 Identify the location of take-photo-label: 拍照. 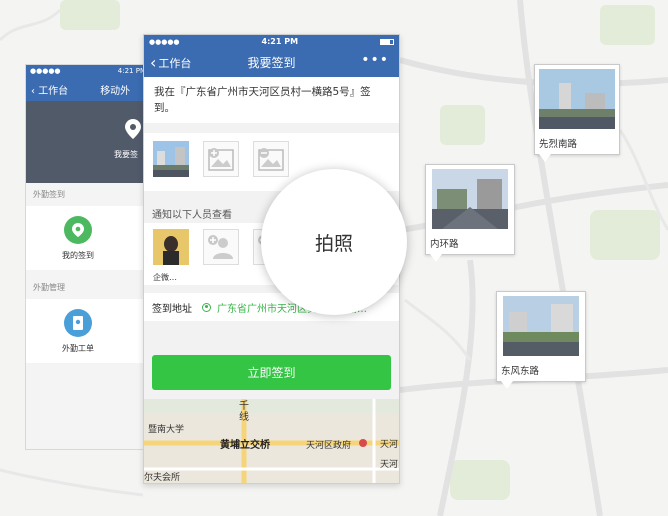
(333, 243).